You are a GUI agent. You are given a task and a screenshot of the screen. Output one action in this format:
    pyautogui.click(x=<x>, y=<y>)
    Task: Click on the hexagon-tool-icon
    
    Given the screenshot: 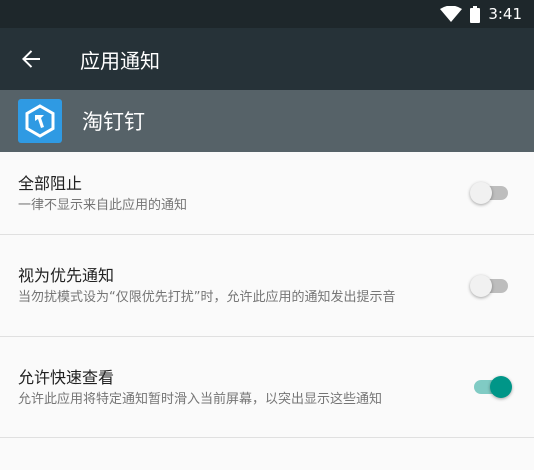 What is the action you would take?
    pyautogui.click(x=40, y=121)
    